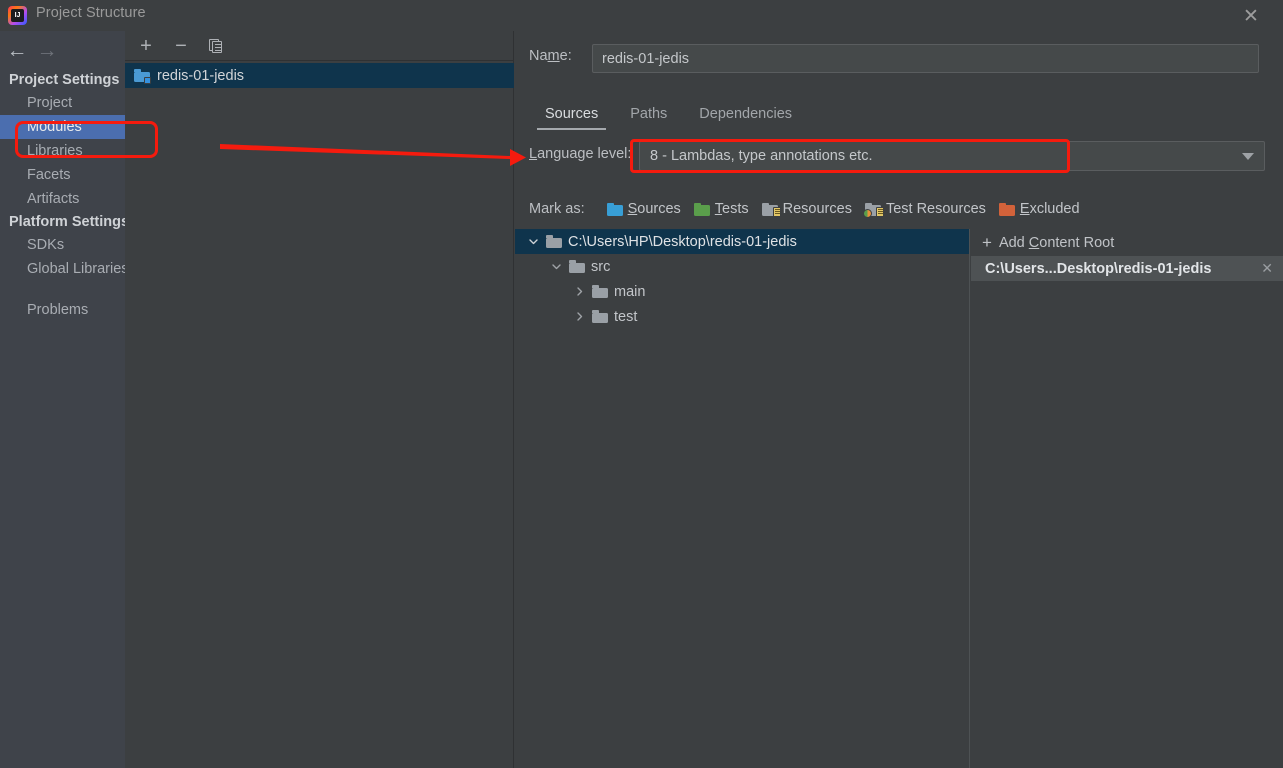 This screenshot has width=1283, height=768. Describe the element at coordinates (701, 209) in the screenshot. I see `folder-tests-icon` at that location.